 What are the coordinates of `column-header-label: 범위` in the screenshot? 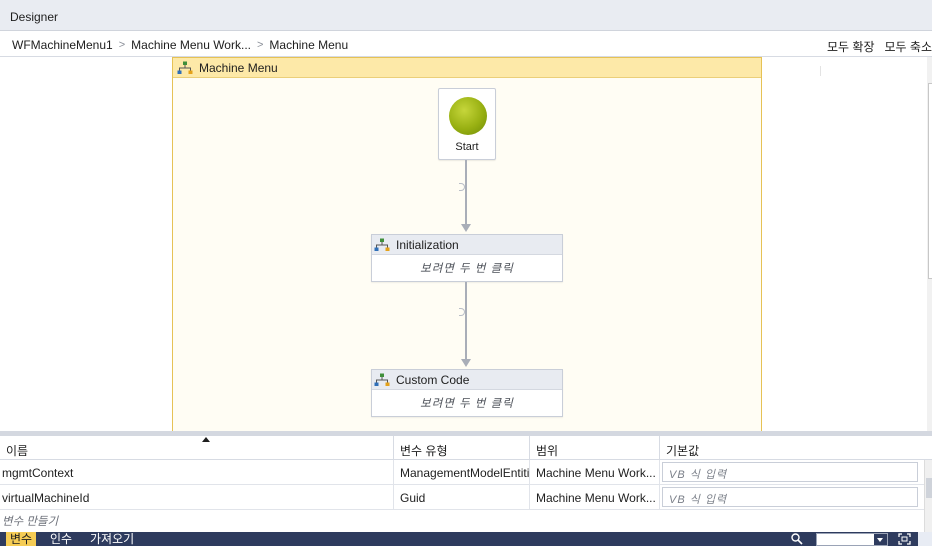 It's located at (547, 451).